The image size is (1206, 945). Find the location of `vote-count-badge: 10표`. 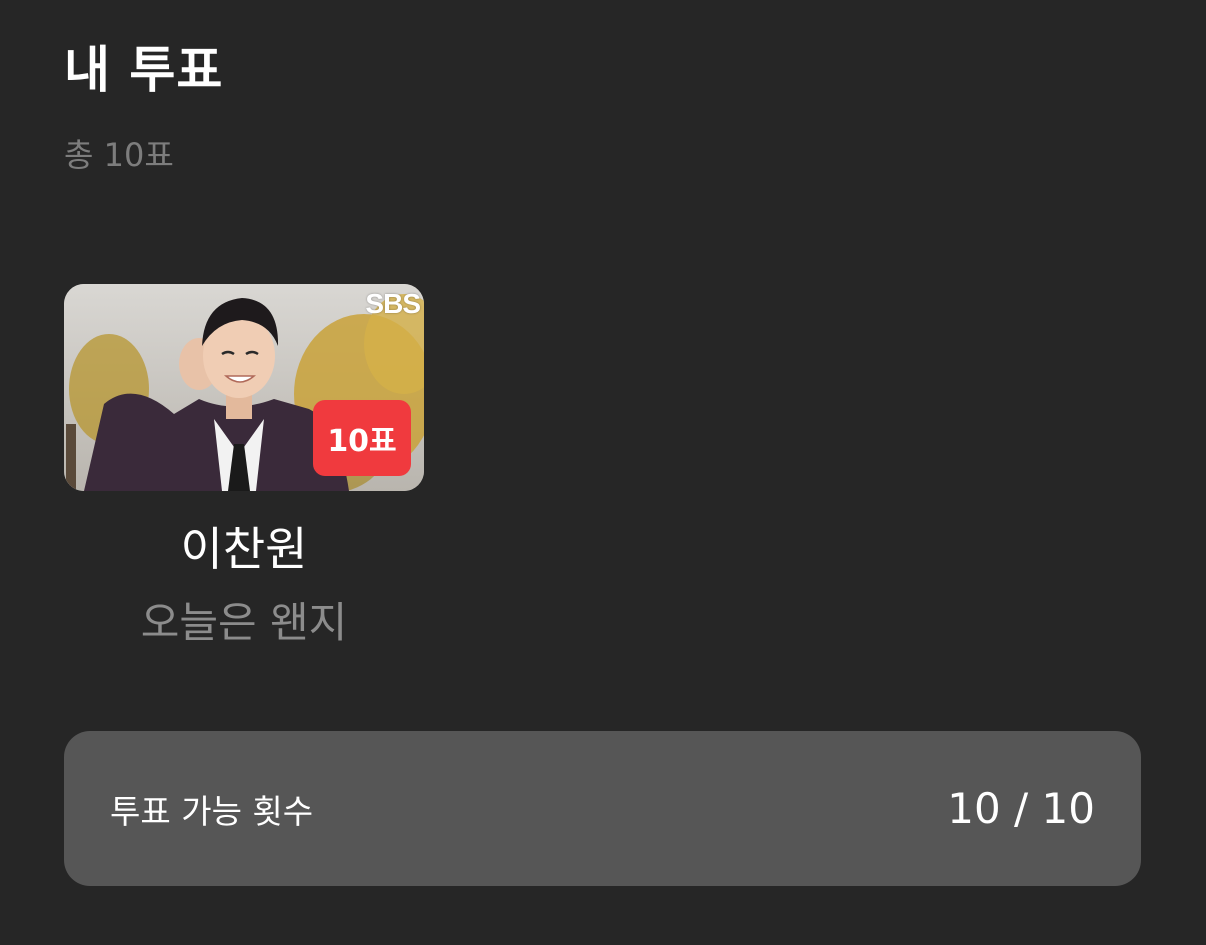

vote-count-badge: 10표 is located at coordinates (362, 438).